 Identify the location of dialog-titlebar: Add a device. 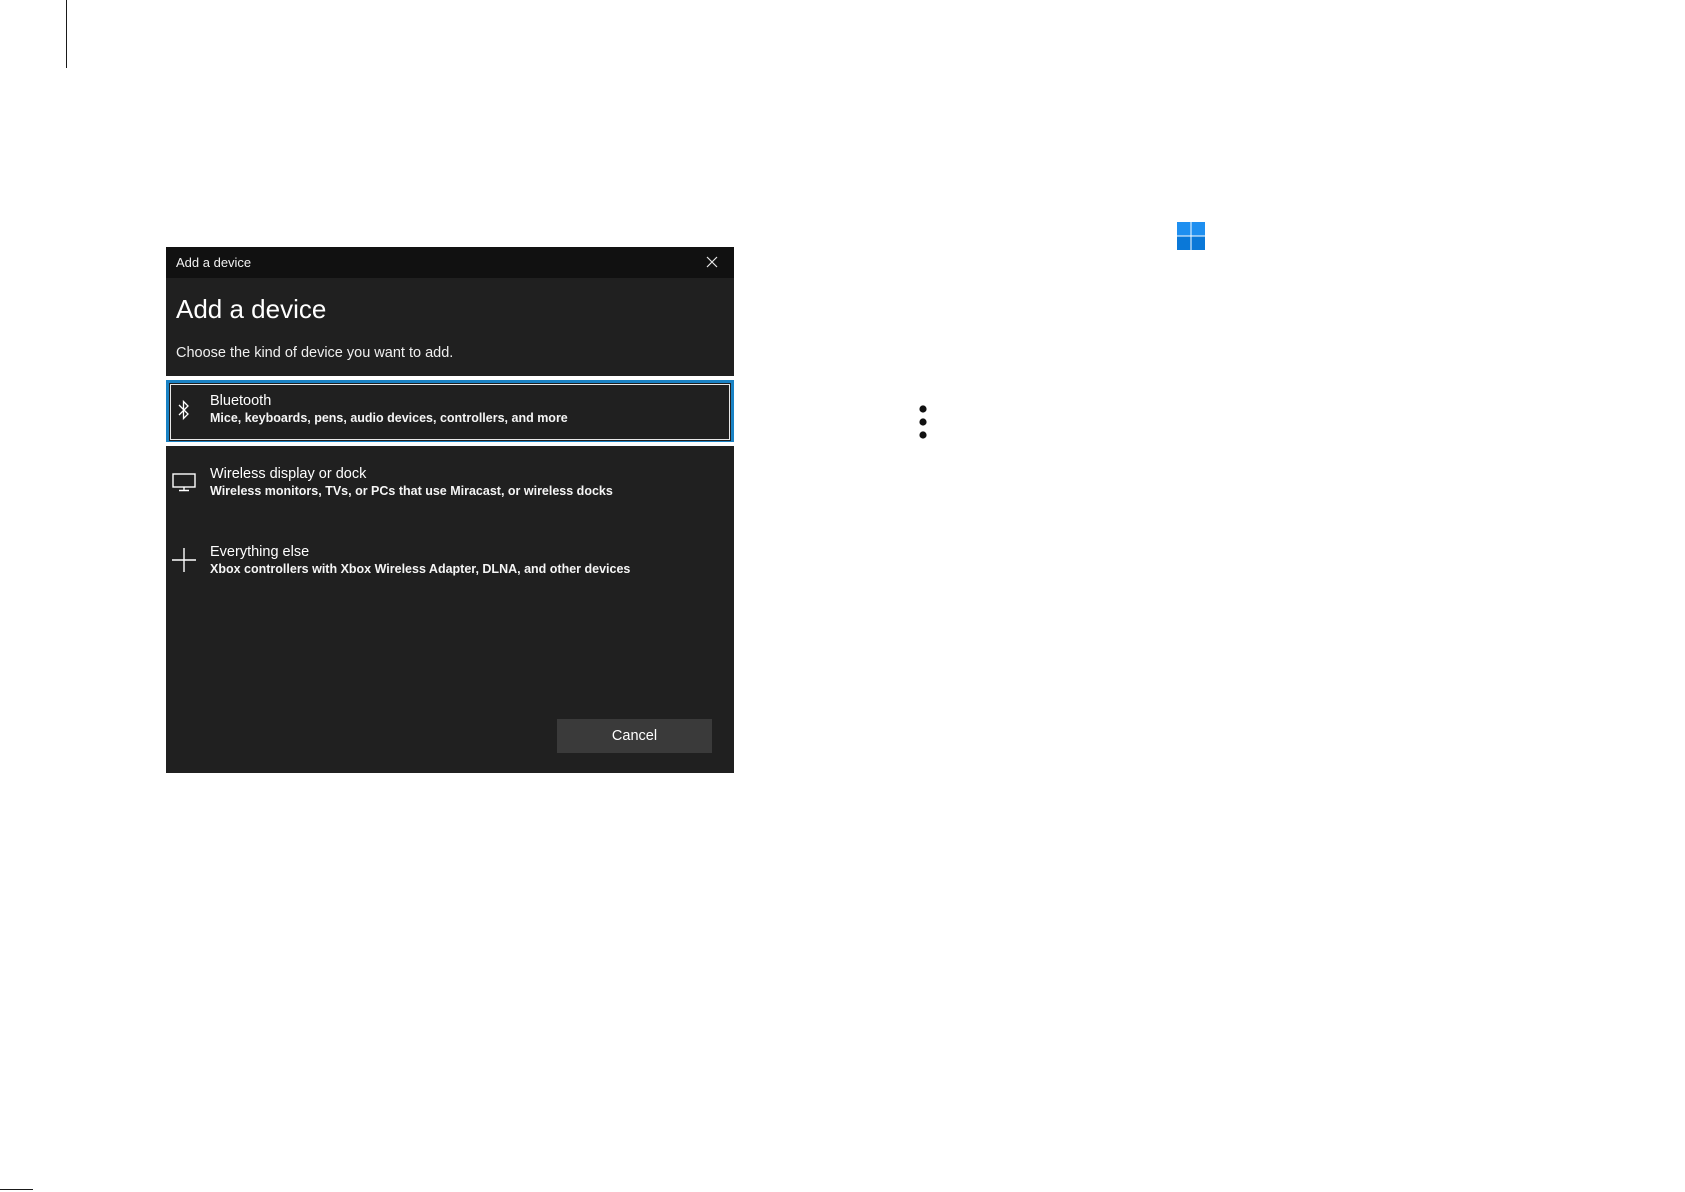
(450, 262).